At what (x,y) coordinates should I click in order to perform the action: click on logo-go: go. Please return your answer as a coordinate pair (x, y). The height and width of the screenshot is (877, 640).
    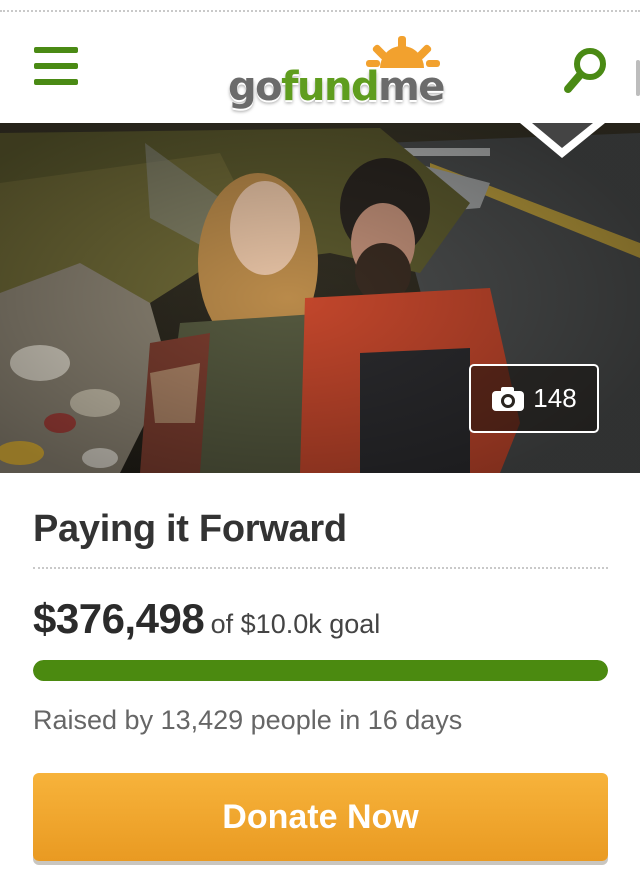
    Looking at the image, I should click on (255, 87).